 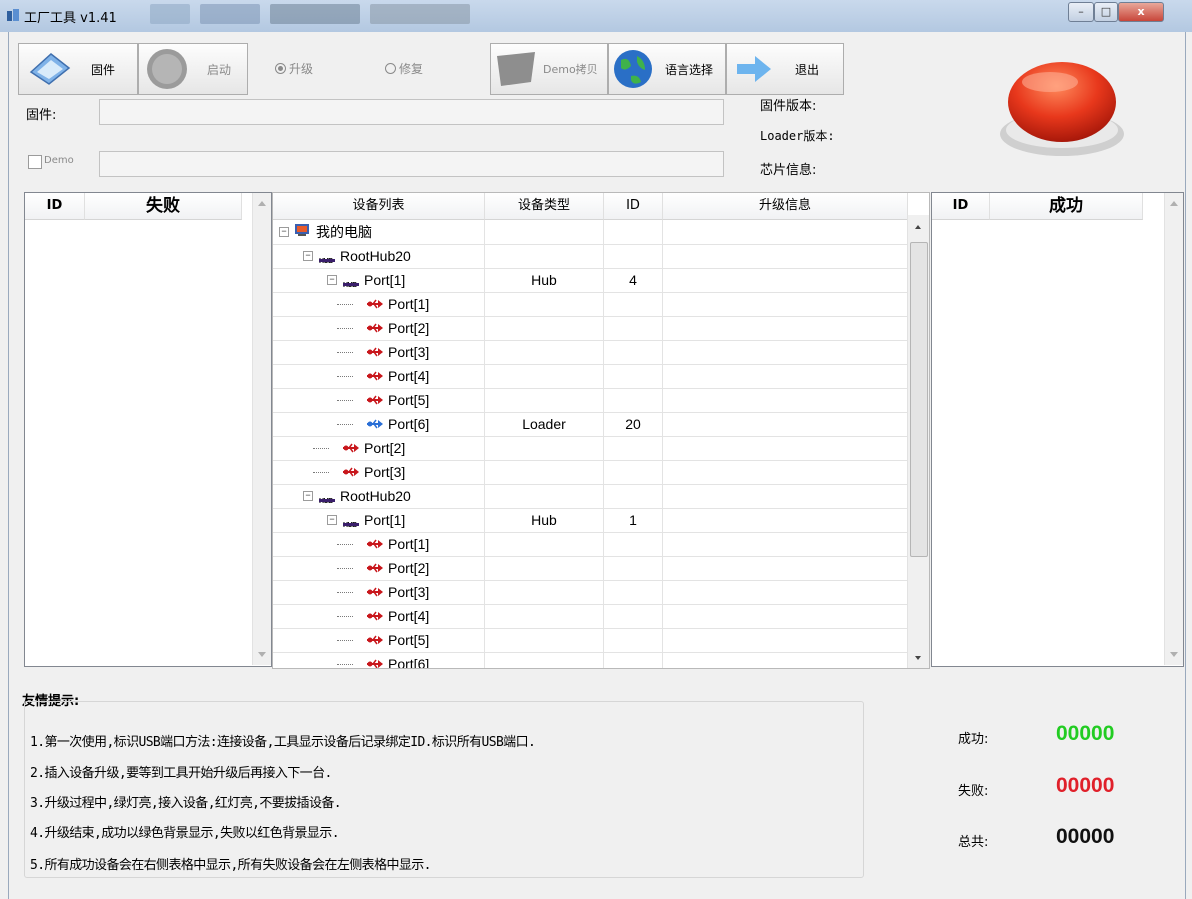 What do you see at coordinates (411, 164) in the screenshot?
I see `demo-path-field` at bounding box center [411, 164].